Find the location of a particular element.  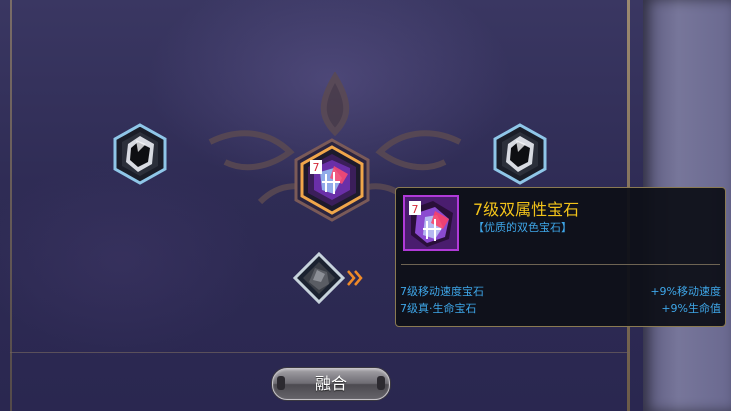

tooltip-divider is located at coordinates (560, 264).